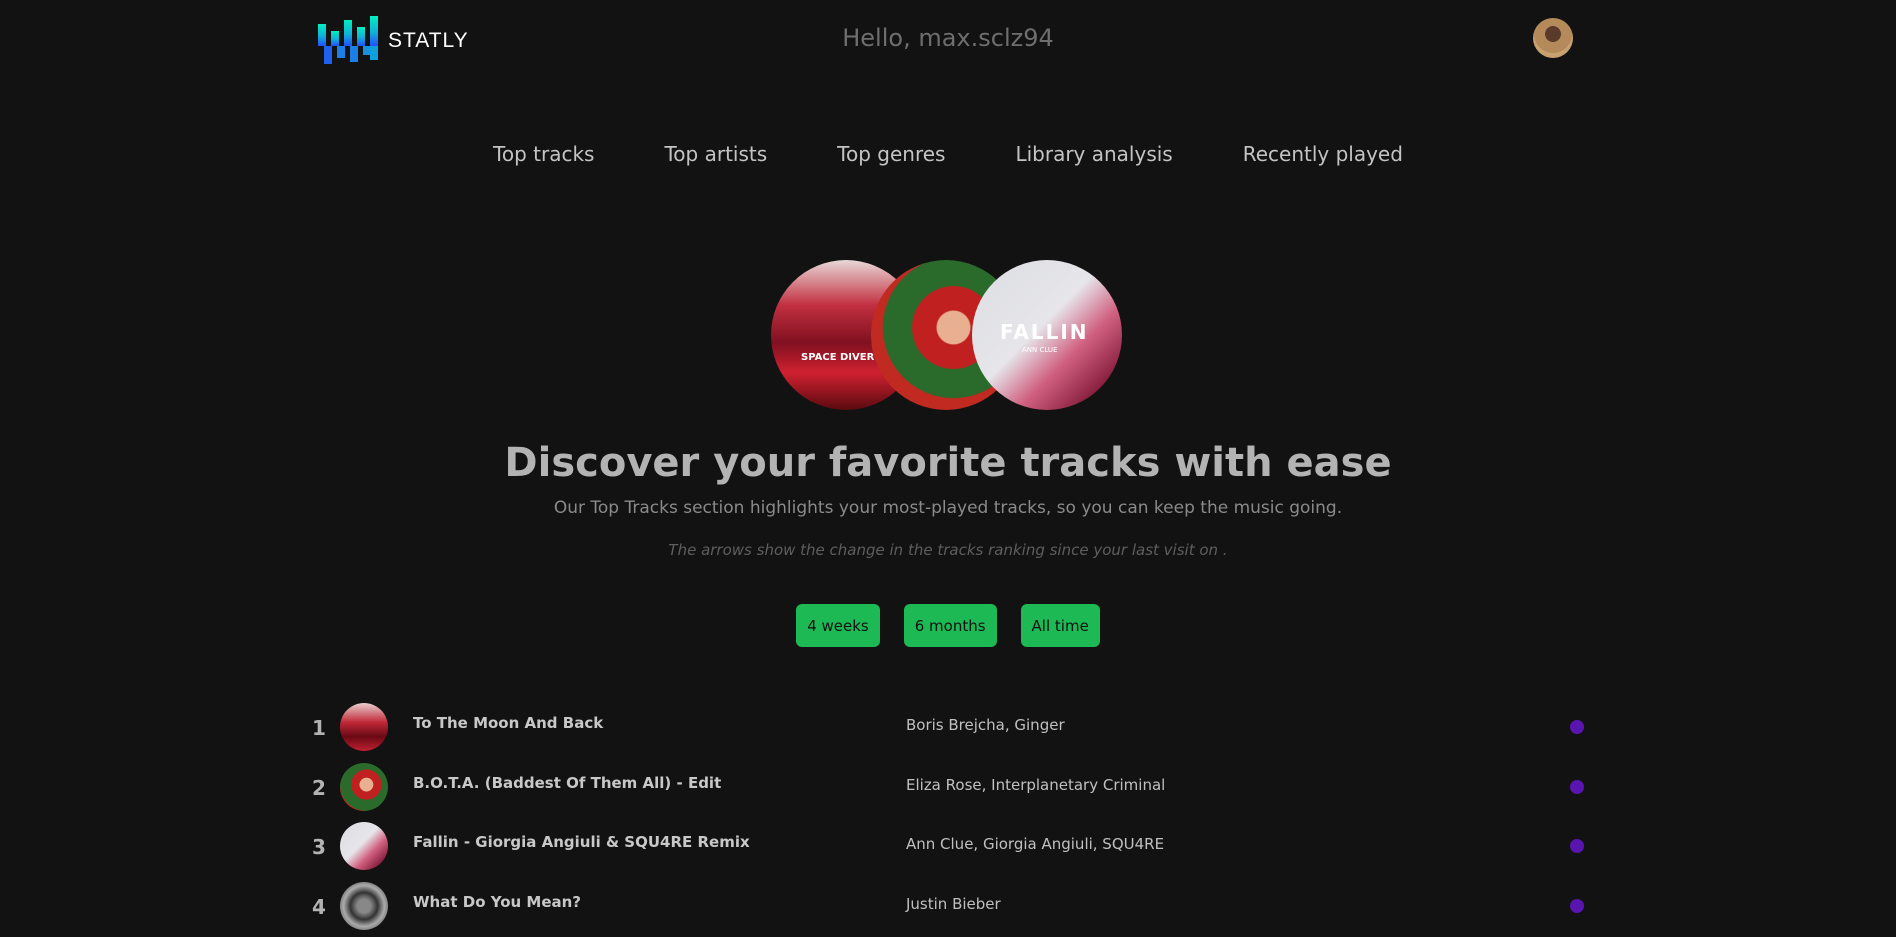 The height and width of the screenshot is (937, 1896). Describe the element at coordinates (1060, 625) in the screenshot. I see `range-all-time-button: All time` at that location.